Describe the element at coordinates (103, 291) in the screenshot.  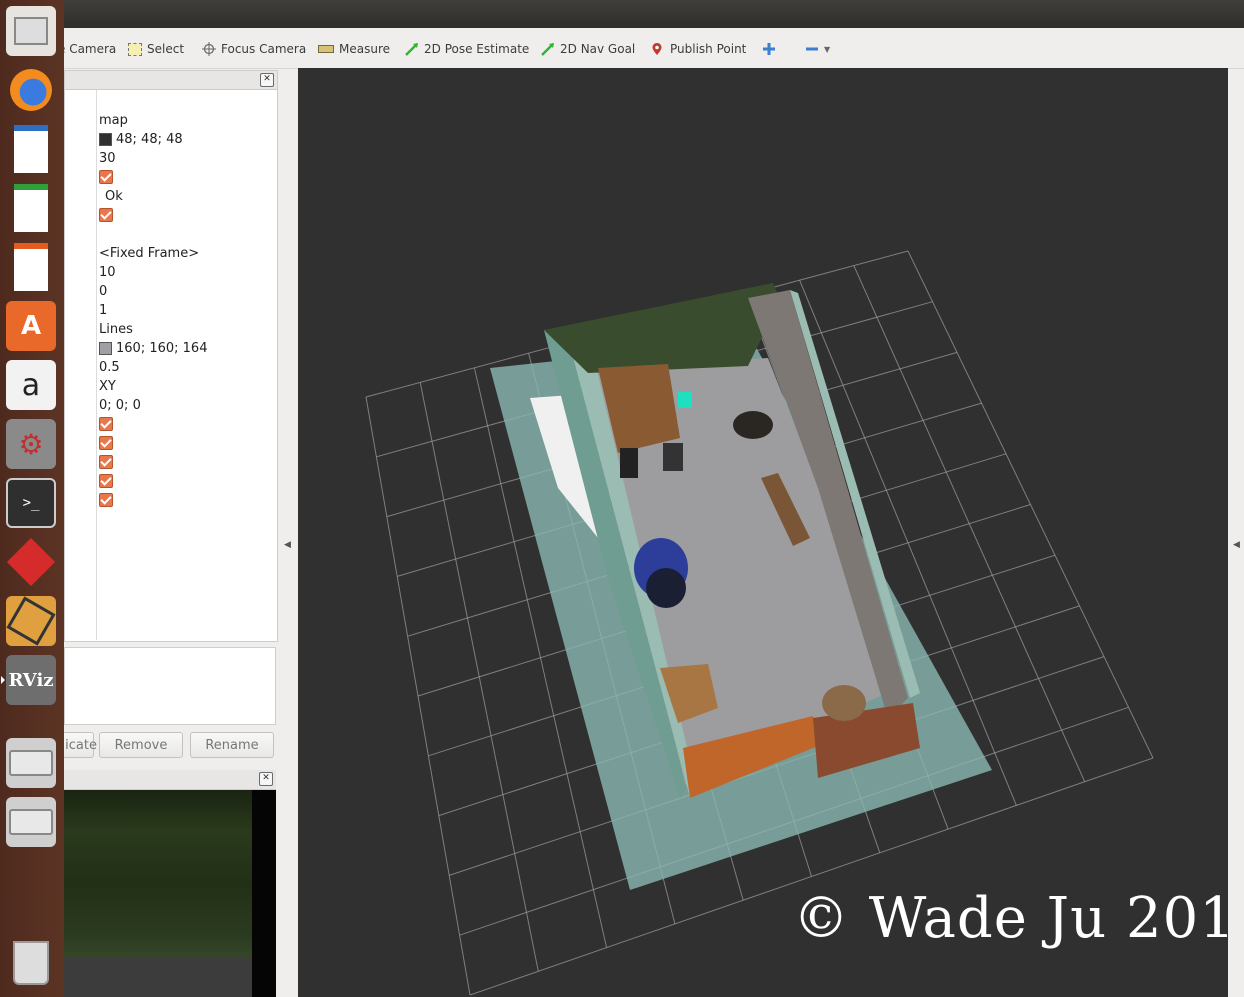
I see `normal-cell-count-value: 0` at that location.